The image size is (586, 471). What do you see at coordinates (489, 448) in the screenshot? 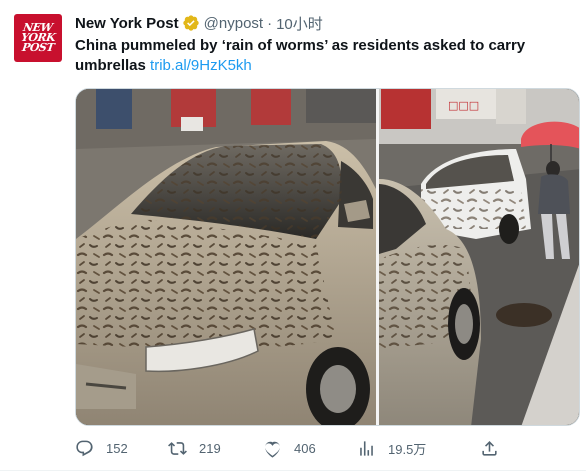
I see `share-icon` at bounding box center [489, 448].